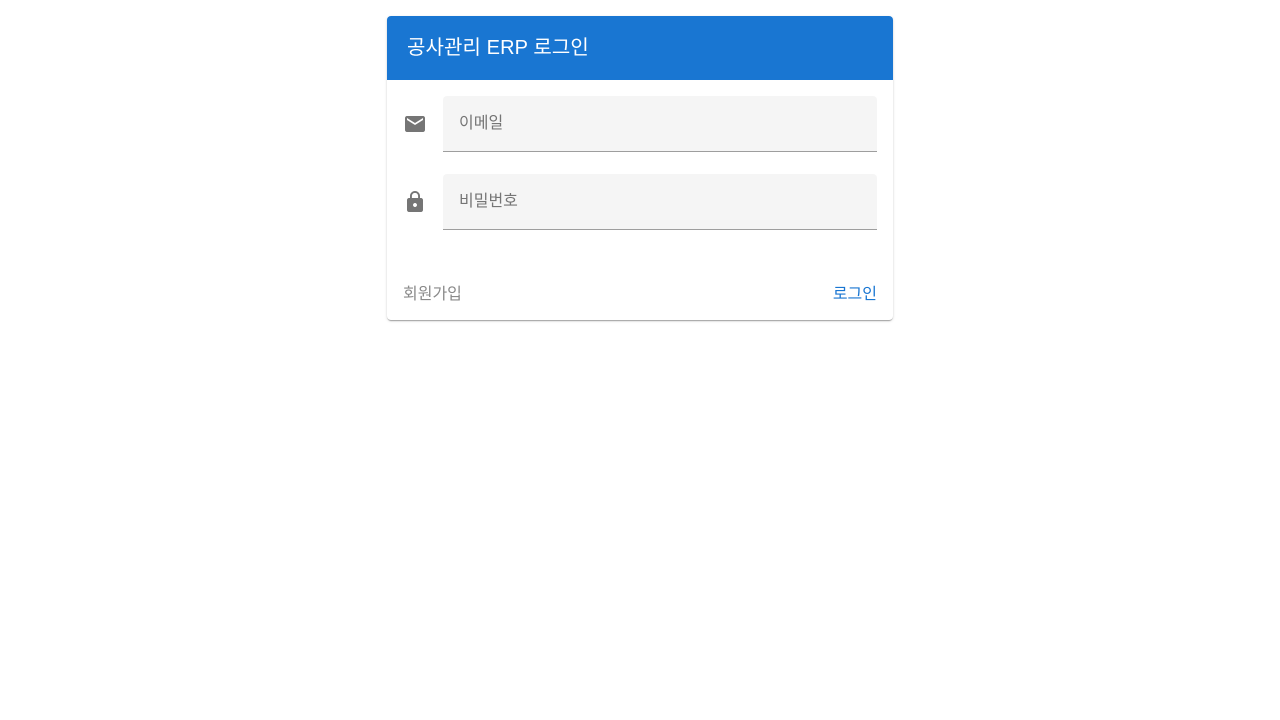  What do you see at coordinates (640, 48) in the screenshot?
I see `card-title: 공사관리 ERP 로그인` at bounding box center [640, 48].